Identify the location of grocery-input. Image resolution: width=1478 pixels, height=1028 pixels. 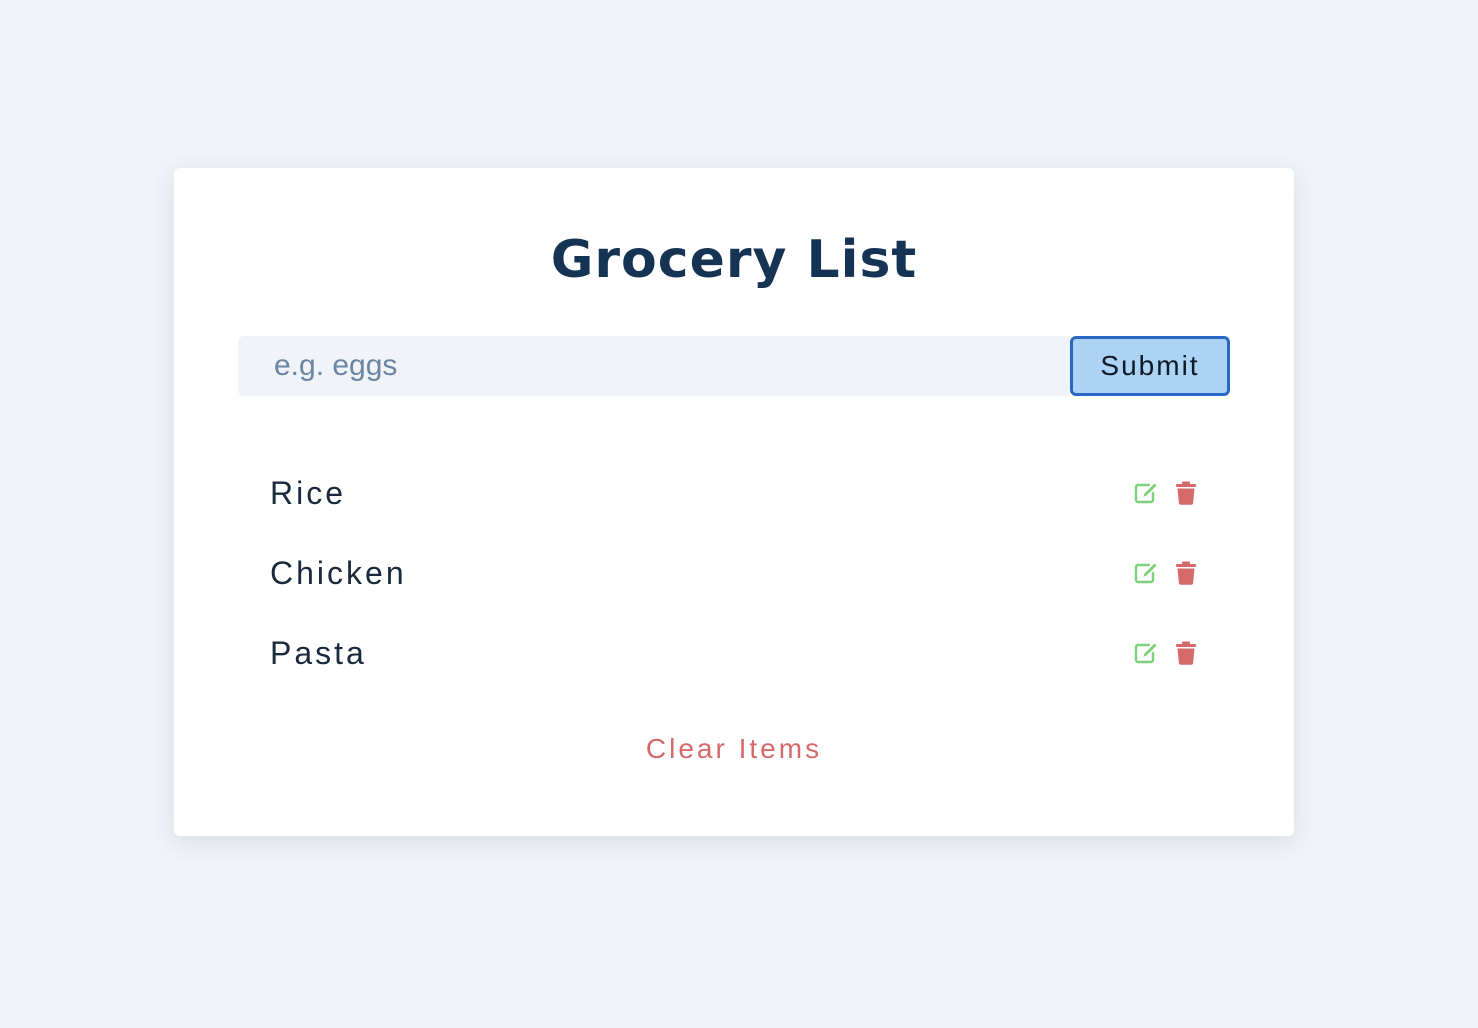
(654, 366).